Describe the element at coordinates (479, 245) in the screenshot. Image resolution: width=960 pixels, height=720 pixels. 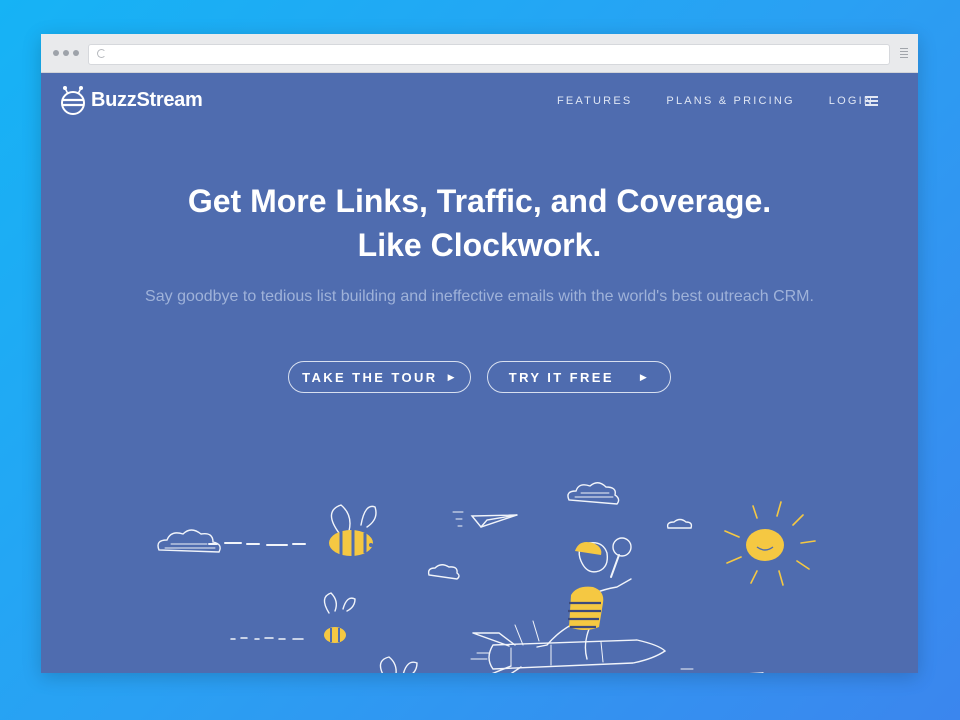
I see `hero-title-line2: Like Clockwork.` at that location.